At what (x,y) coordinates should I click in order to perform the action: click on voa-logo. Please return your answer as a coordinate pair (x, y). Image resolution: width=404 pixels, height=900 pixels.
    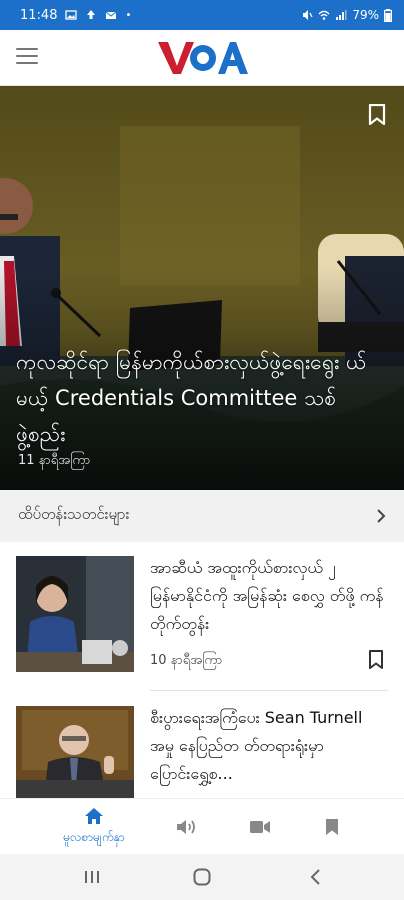
    Looking at the image, I should click on (202, 58).